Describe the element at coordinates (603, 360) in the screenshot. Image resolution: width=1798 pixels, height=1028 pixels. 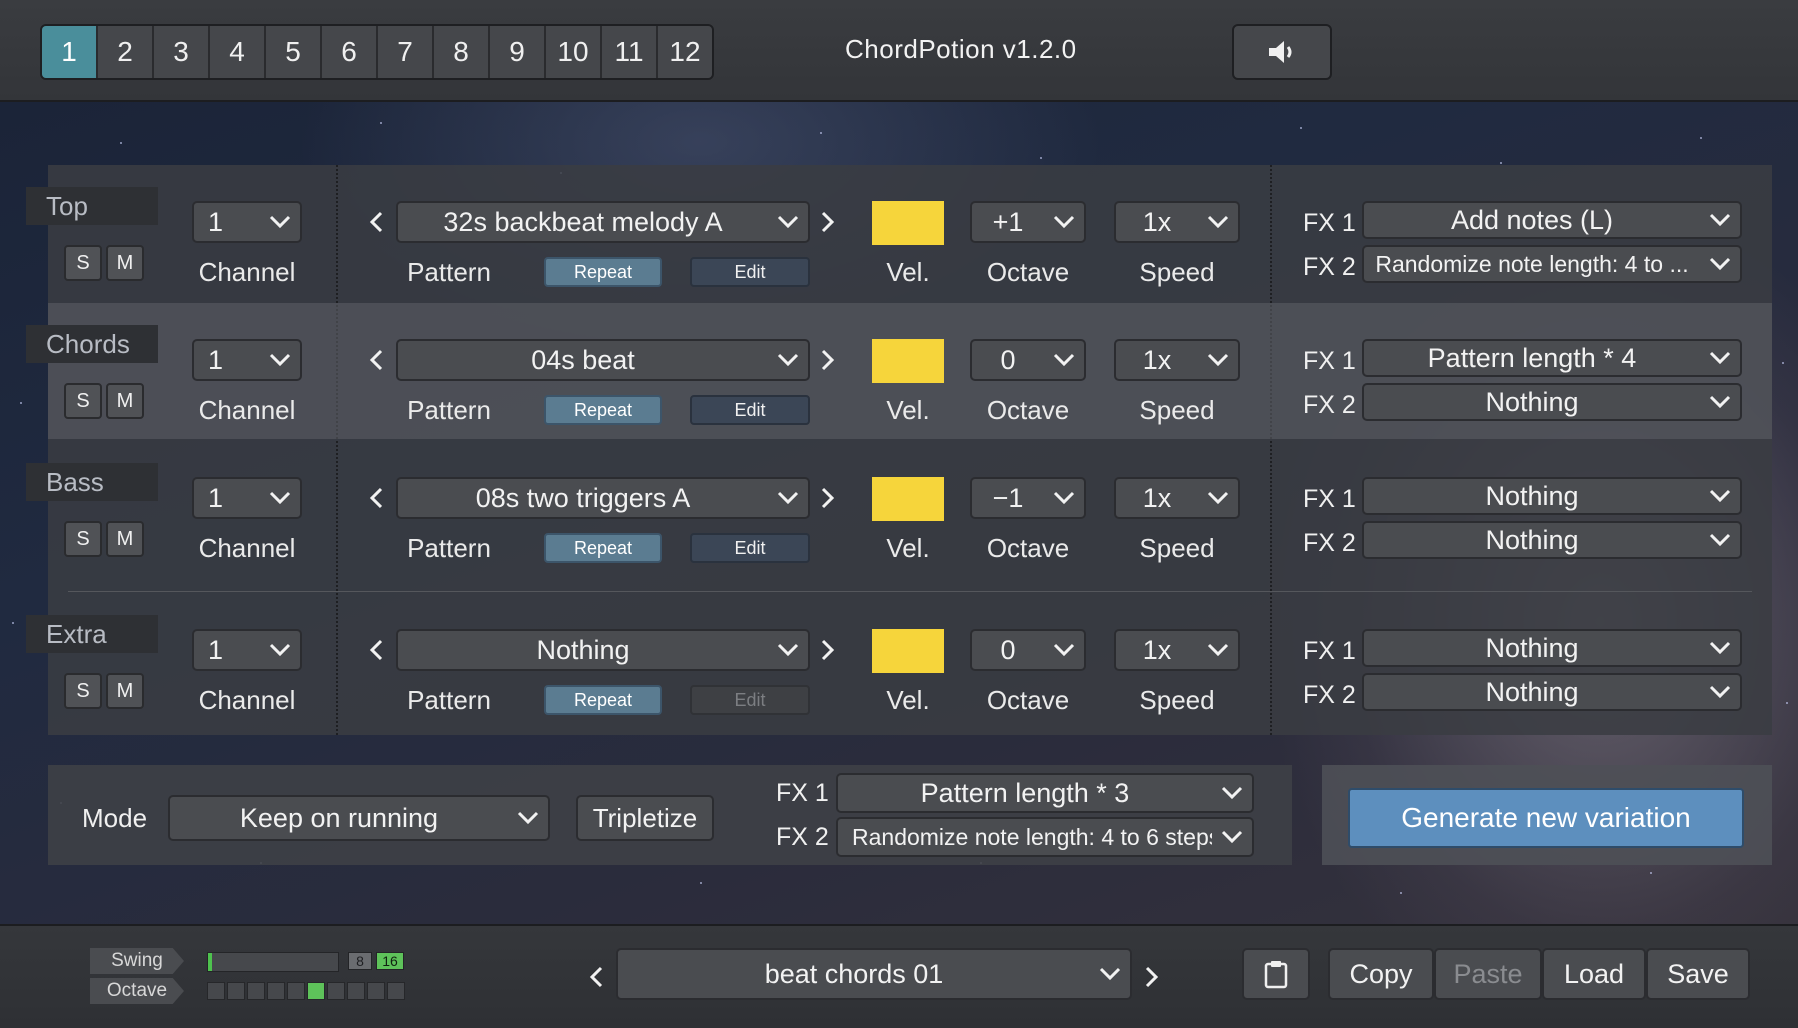
I see `pattern-dropdown: 04s beat` at that location.